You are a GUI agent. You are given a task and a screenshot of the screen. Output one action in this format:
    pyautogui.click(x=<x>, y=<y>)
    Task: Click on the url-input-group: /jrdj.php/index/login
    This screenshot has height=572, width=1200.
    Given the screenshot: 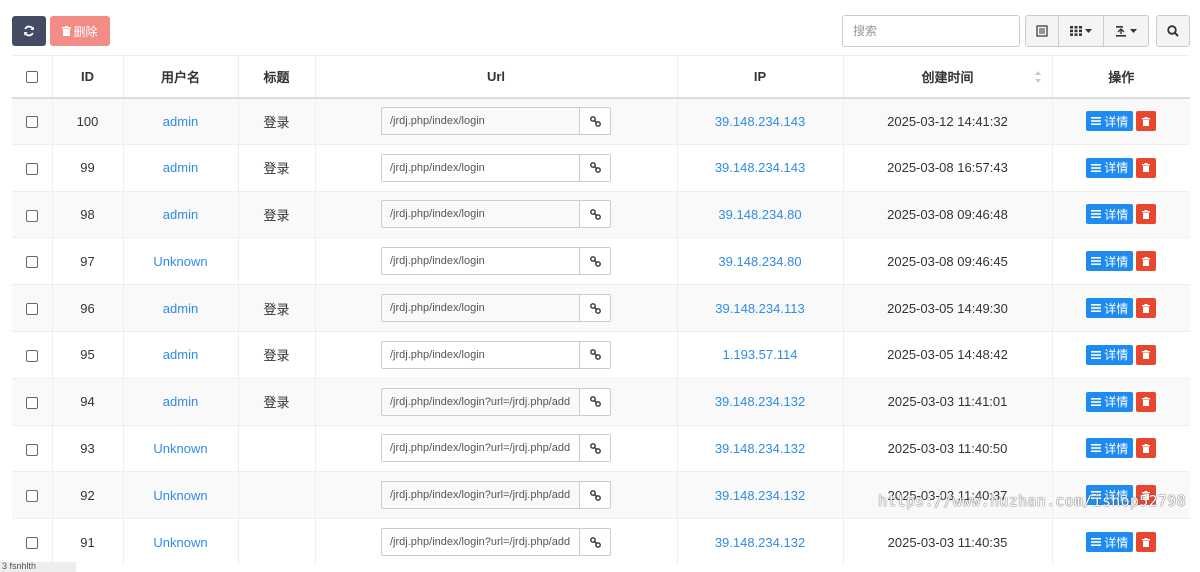 What is the action you would take?
    pyautogui.click(x=496, y=214)
    